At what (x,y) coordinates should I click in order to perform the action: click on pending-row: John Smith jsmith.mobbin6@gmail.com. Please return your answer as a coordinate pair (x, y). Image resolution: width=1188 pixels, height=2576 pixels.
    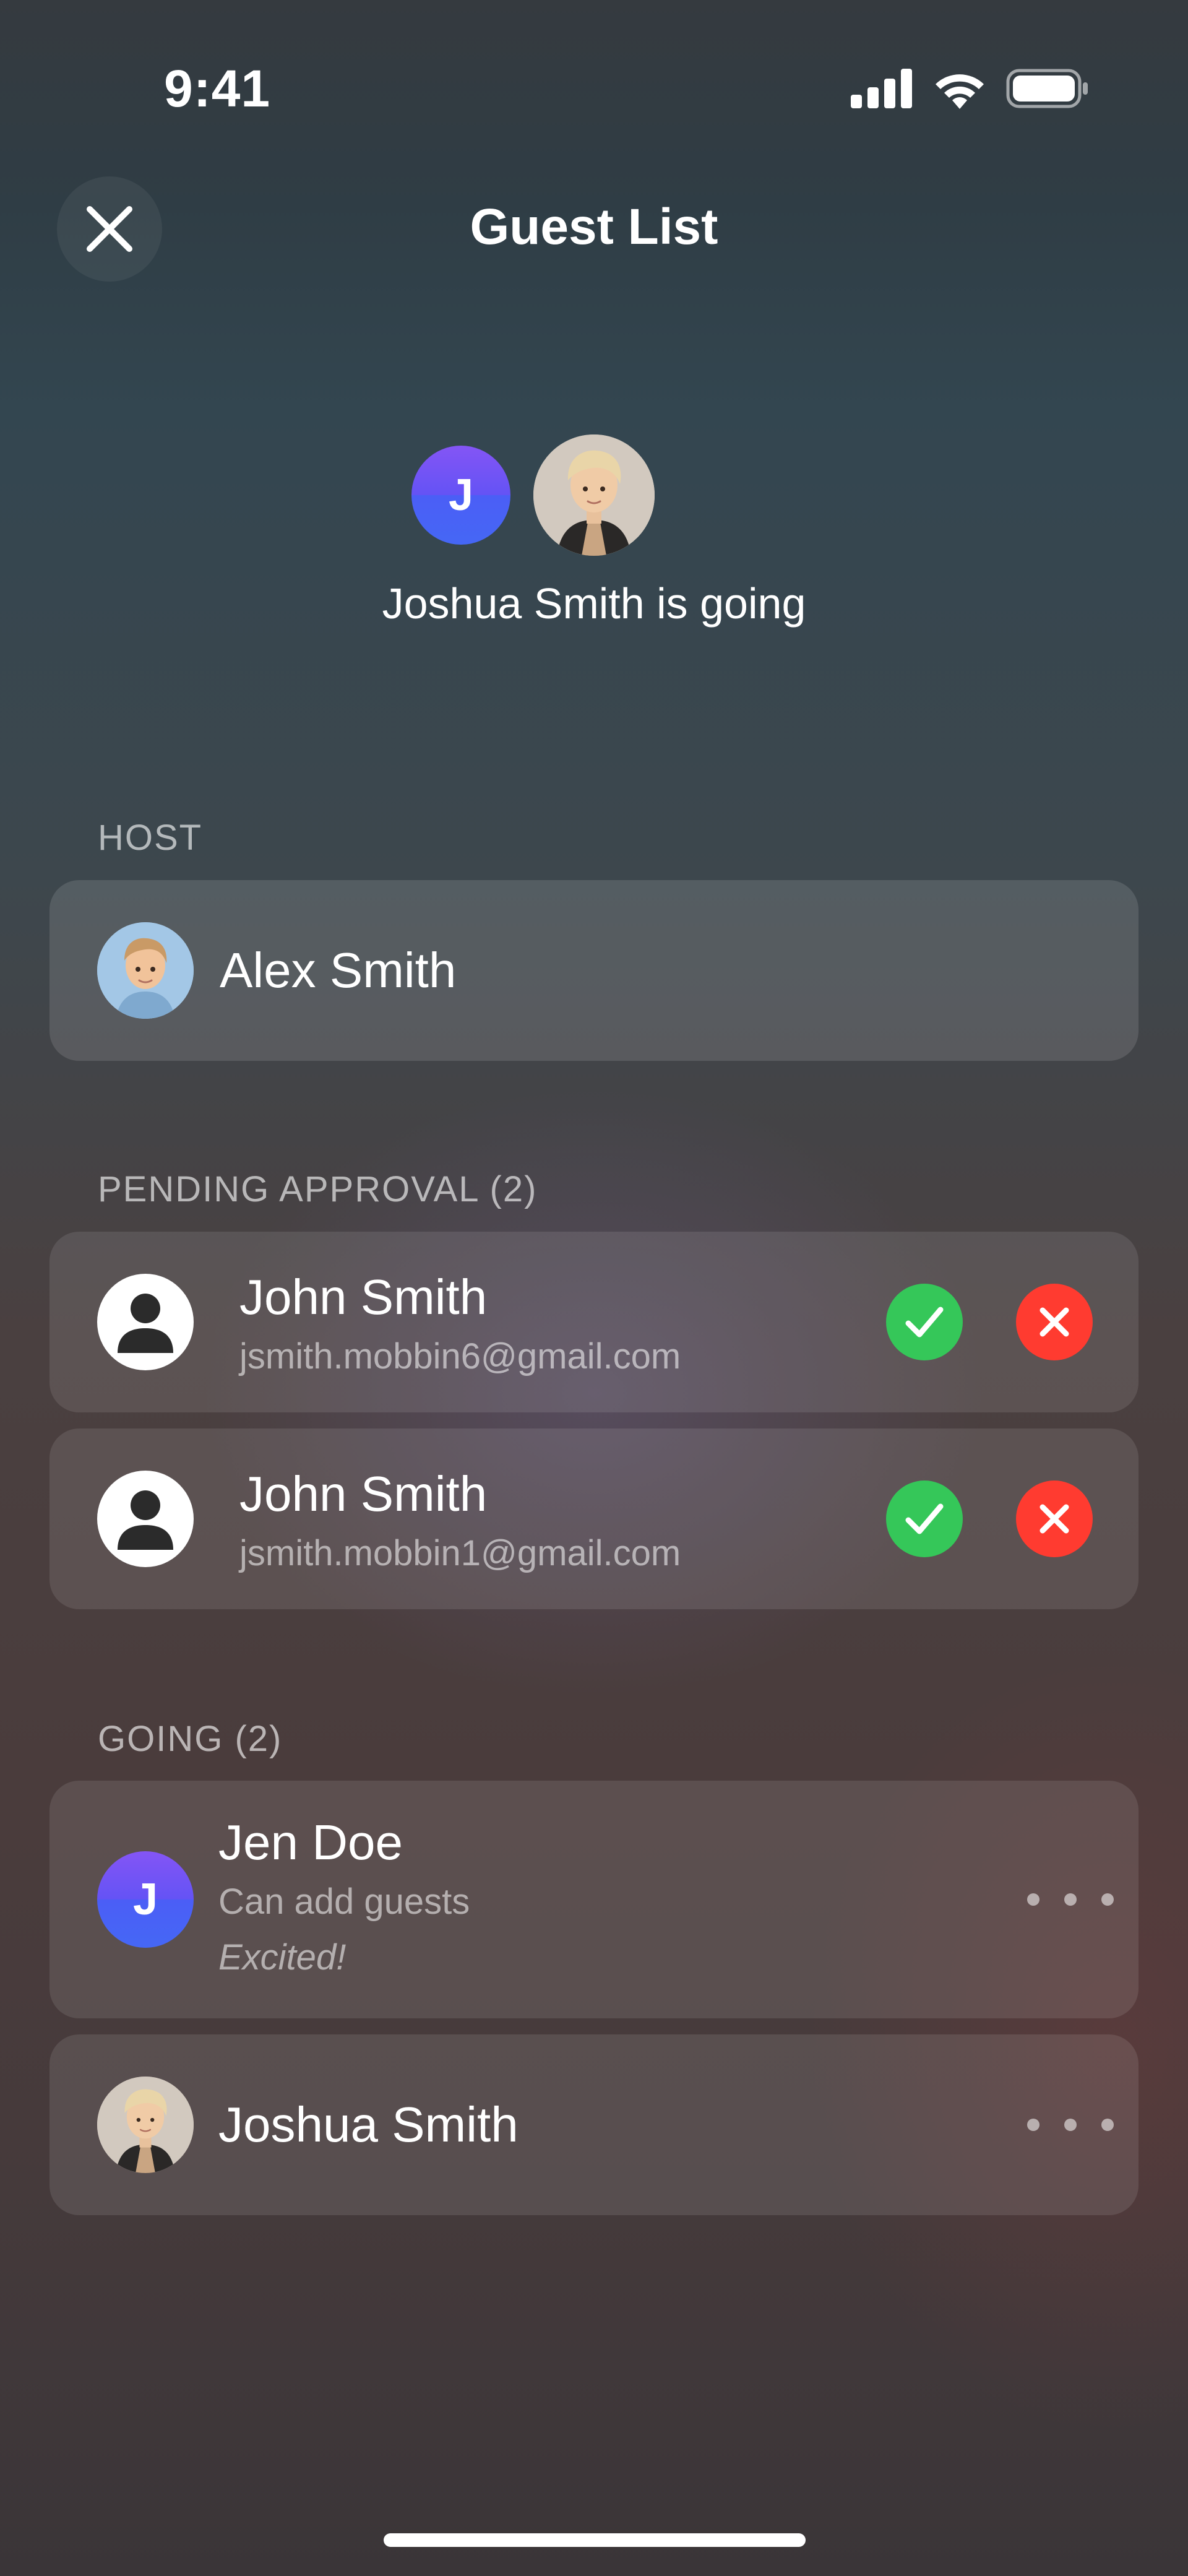
    Looking at the image, I should click on (594, 1322).